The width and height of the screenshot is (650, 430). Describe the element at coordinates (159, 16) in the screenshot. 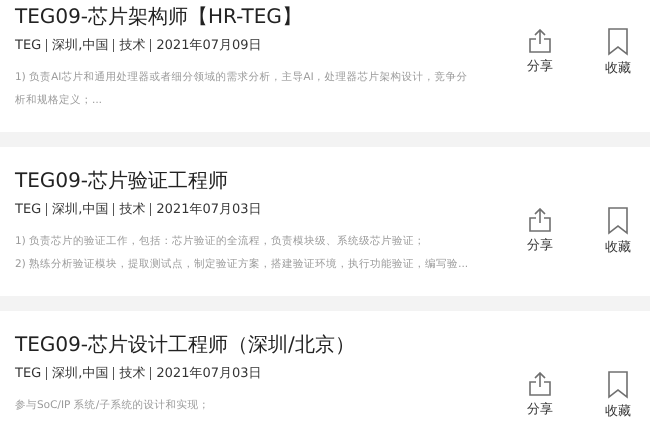

I see `job-title: TEG09-芯片架构师【HR-TEG】` at that location.